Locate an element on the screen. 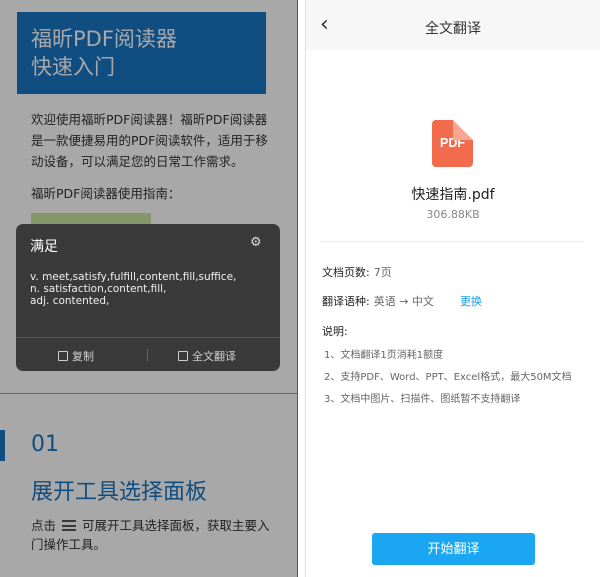  note-item: 3、文档中图片、扫描件、图纸暂不支持翻译 is located at coordinates (422, 399).